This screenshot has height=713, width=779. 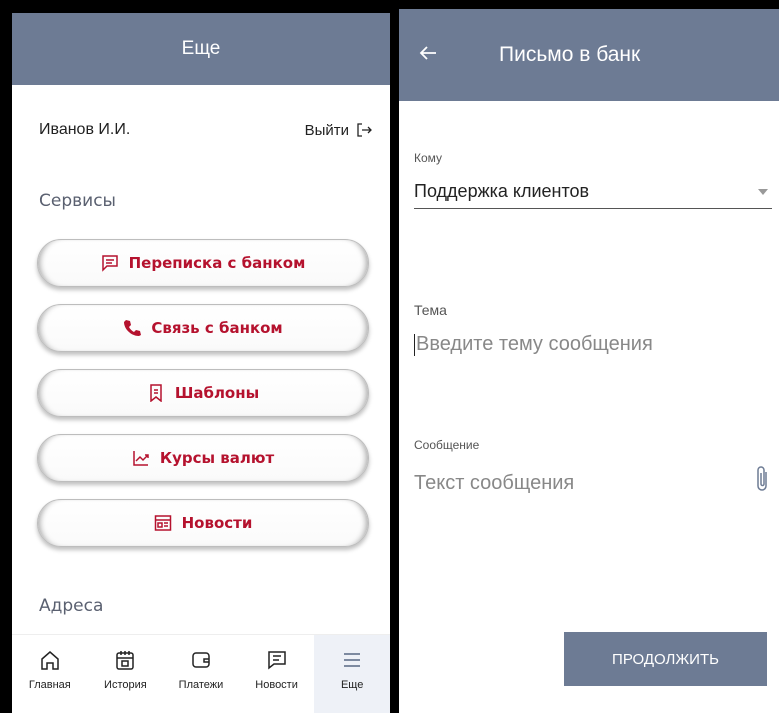 I want to click on logout-label: Выйти, so click(x=326, y=130).